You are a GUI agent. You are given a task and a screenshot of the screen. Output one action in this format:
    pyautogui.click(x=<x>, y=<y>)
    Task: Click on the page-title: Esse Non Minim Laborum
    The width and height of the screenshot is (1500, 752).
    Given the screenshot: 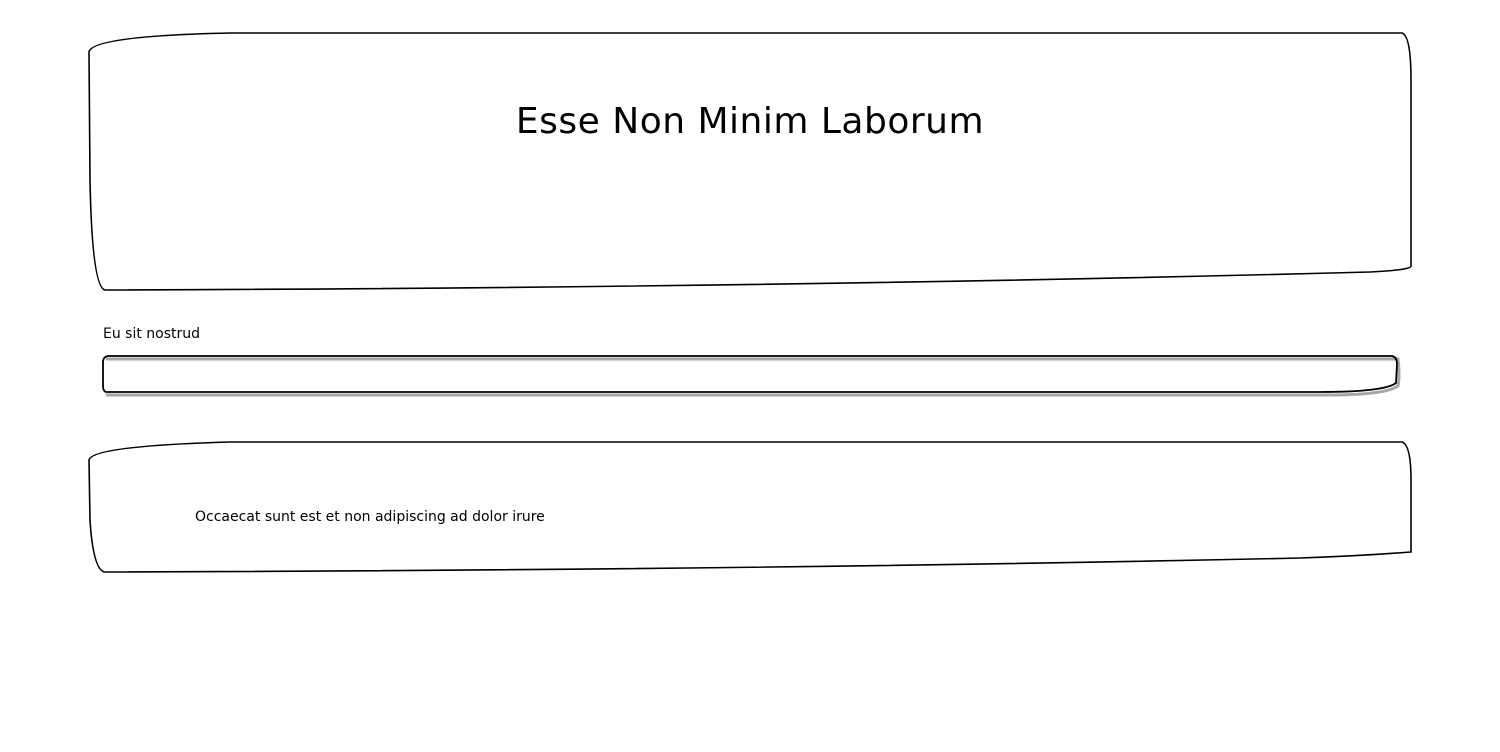 What is the action you would take?
    pyautogui.click(x=750, y=121)
    